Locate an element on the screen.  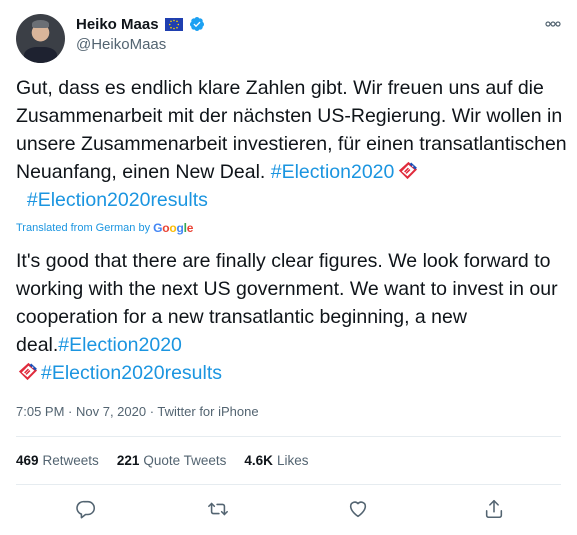
action-bar is located at coordinates (288, 511).